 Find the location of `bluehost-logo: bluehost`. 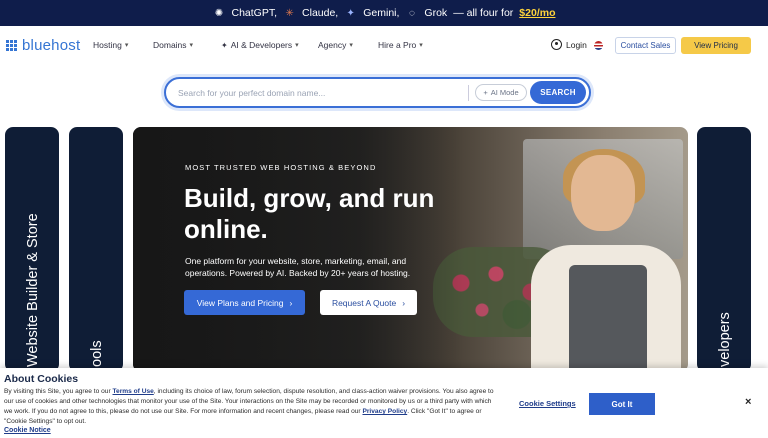

bluehost-logo: bluehost is located at coordinates (43, 45).